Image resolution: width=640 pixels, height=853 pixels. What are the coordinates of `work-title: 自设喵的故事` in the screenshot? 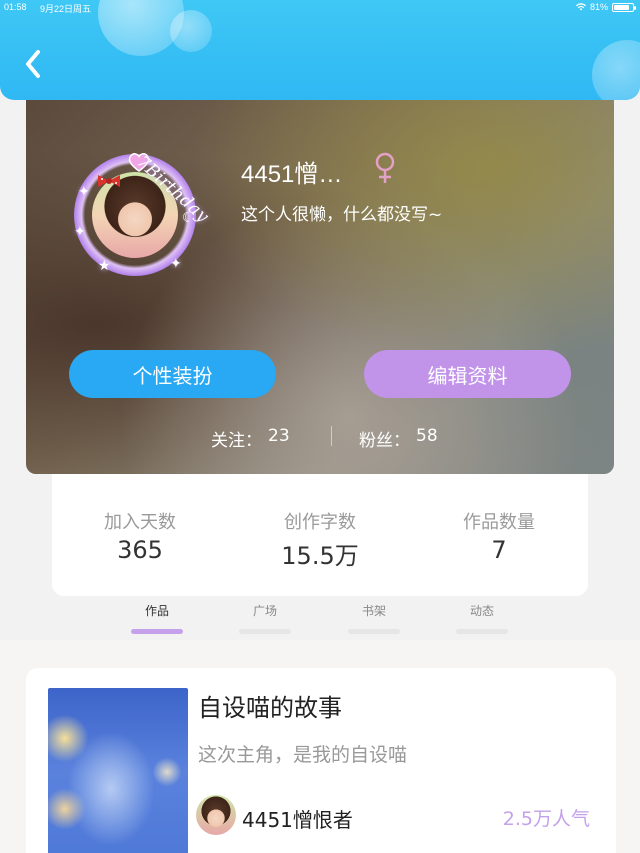 It's located at (270, 705).